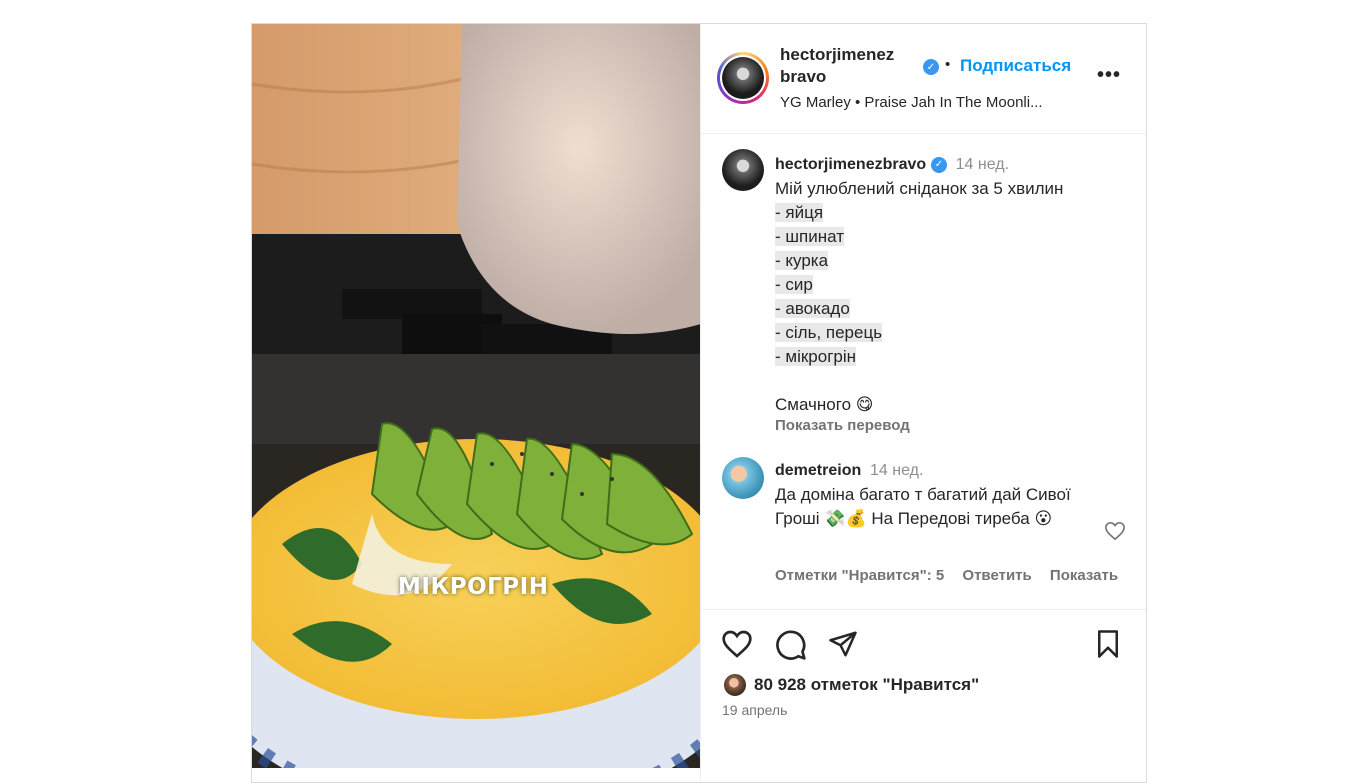 This screenshot has width=1366, height=783. Describe the element at coordinates (743, 478) in the screenshot. I see `commenter-avatar` at that location.